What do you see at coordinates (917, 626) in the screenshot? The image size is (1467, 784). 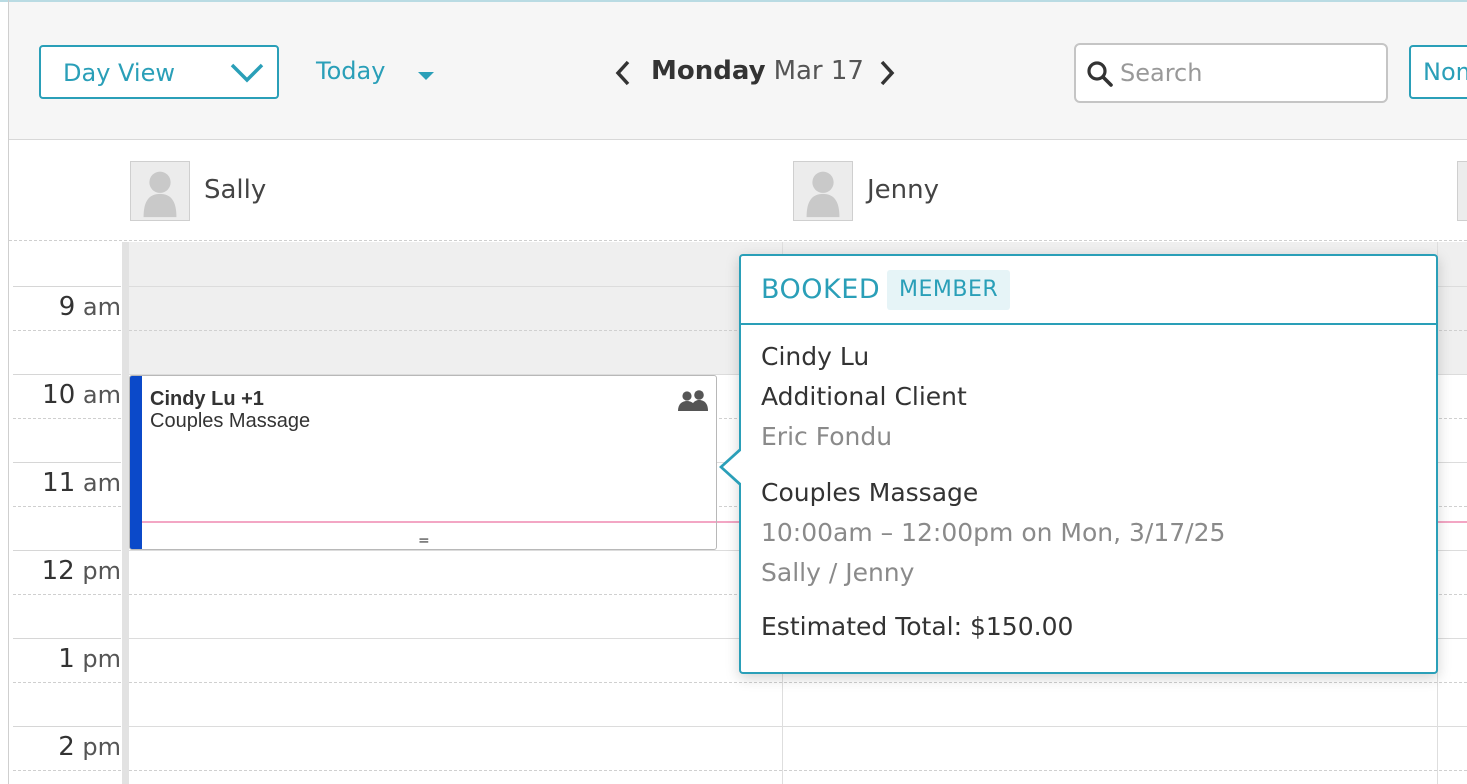 I see `popover-estimated-total: Estimated Total: $150.00` at bounding box center [917, 626].